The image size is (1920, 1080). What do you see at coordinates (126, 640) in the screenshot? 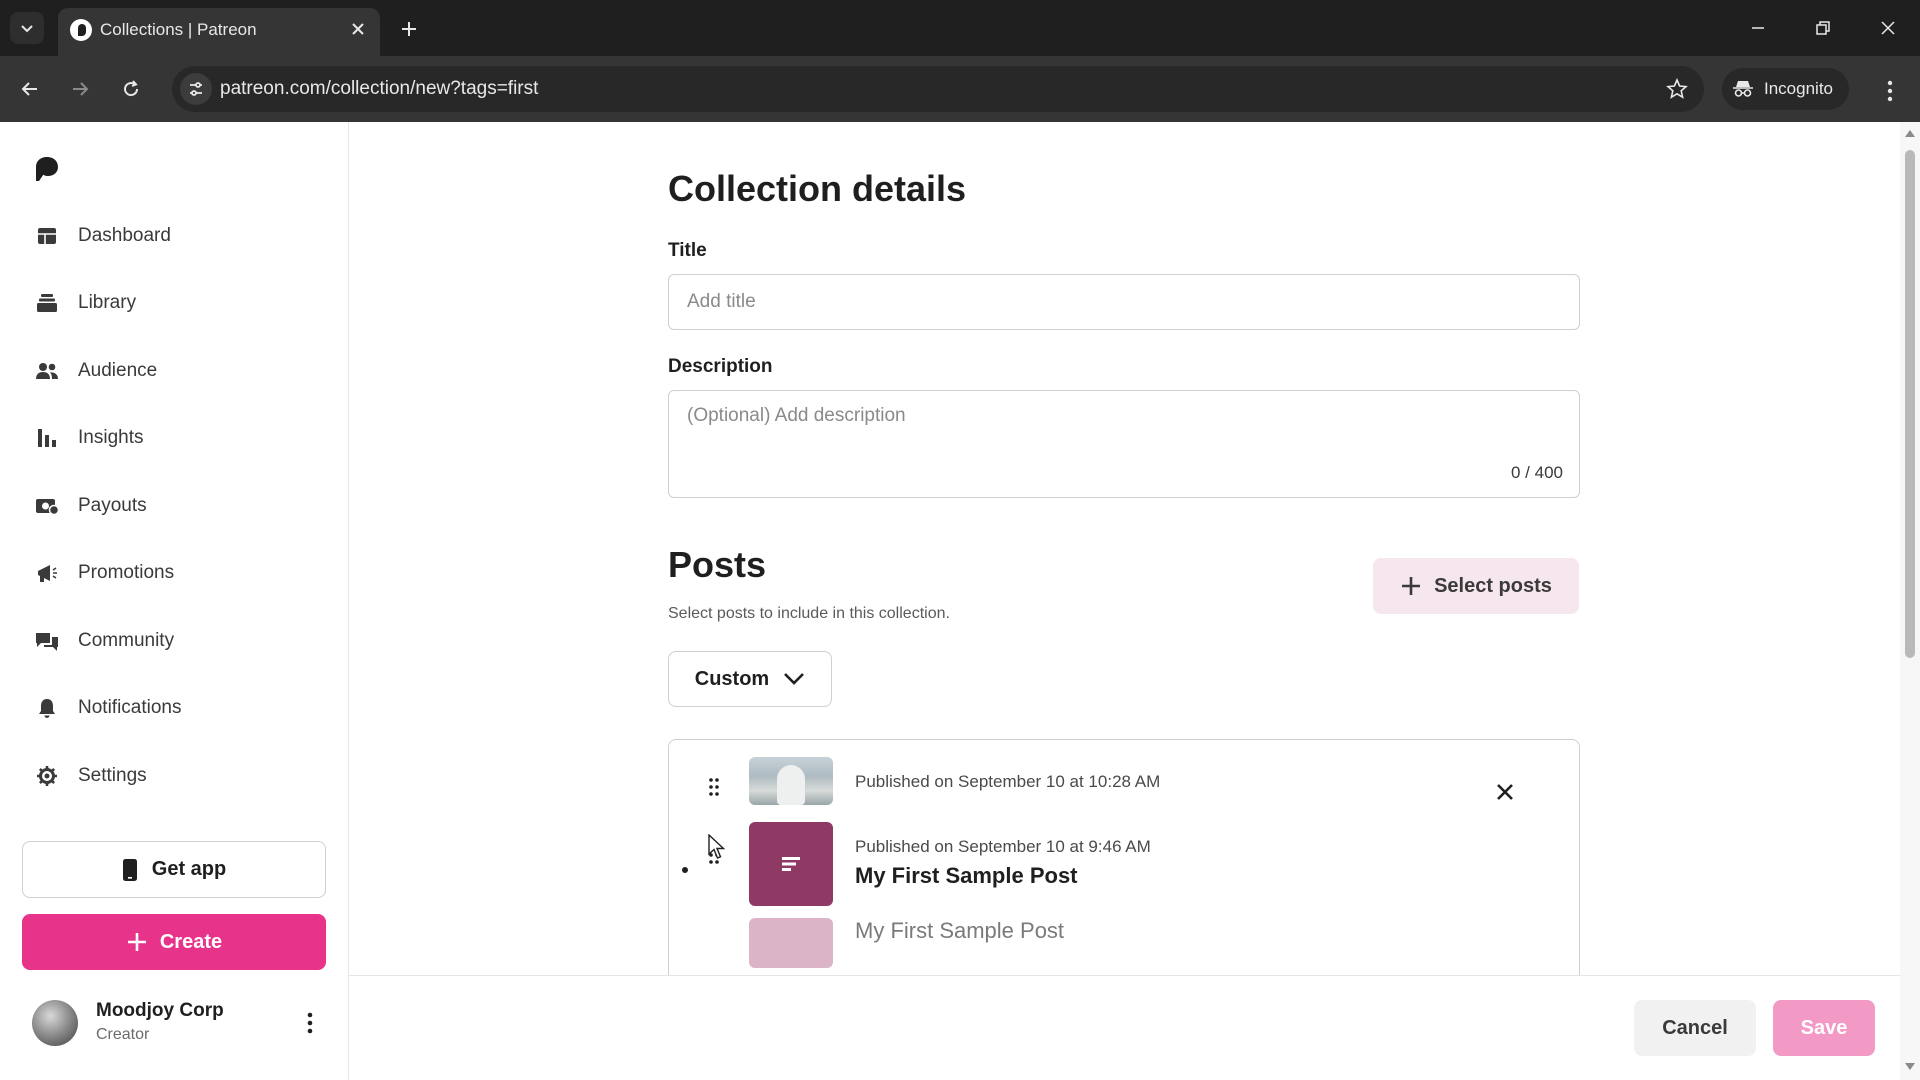
I see `sidebar-item-label: Community` at bounding box center [126, 640].